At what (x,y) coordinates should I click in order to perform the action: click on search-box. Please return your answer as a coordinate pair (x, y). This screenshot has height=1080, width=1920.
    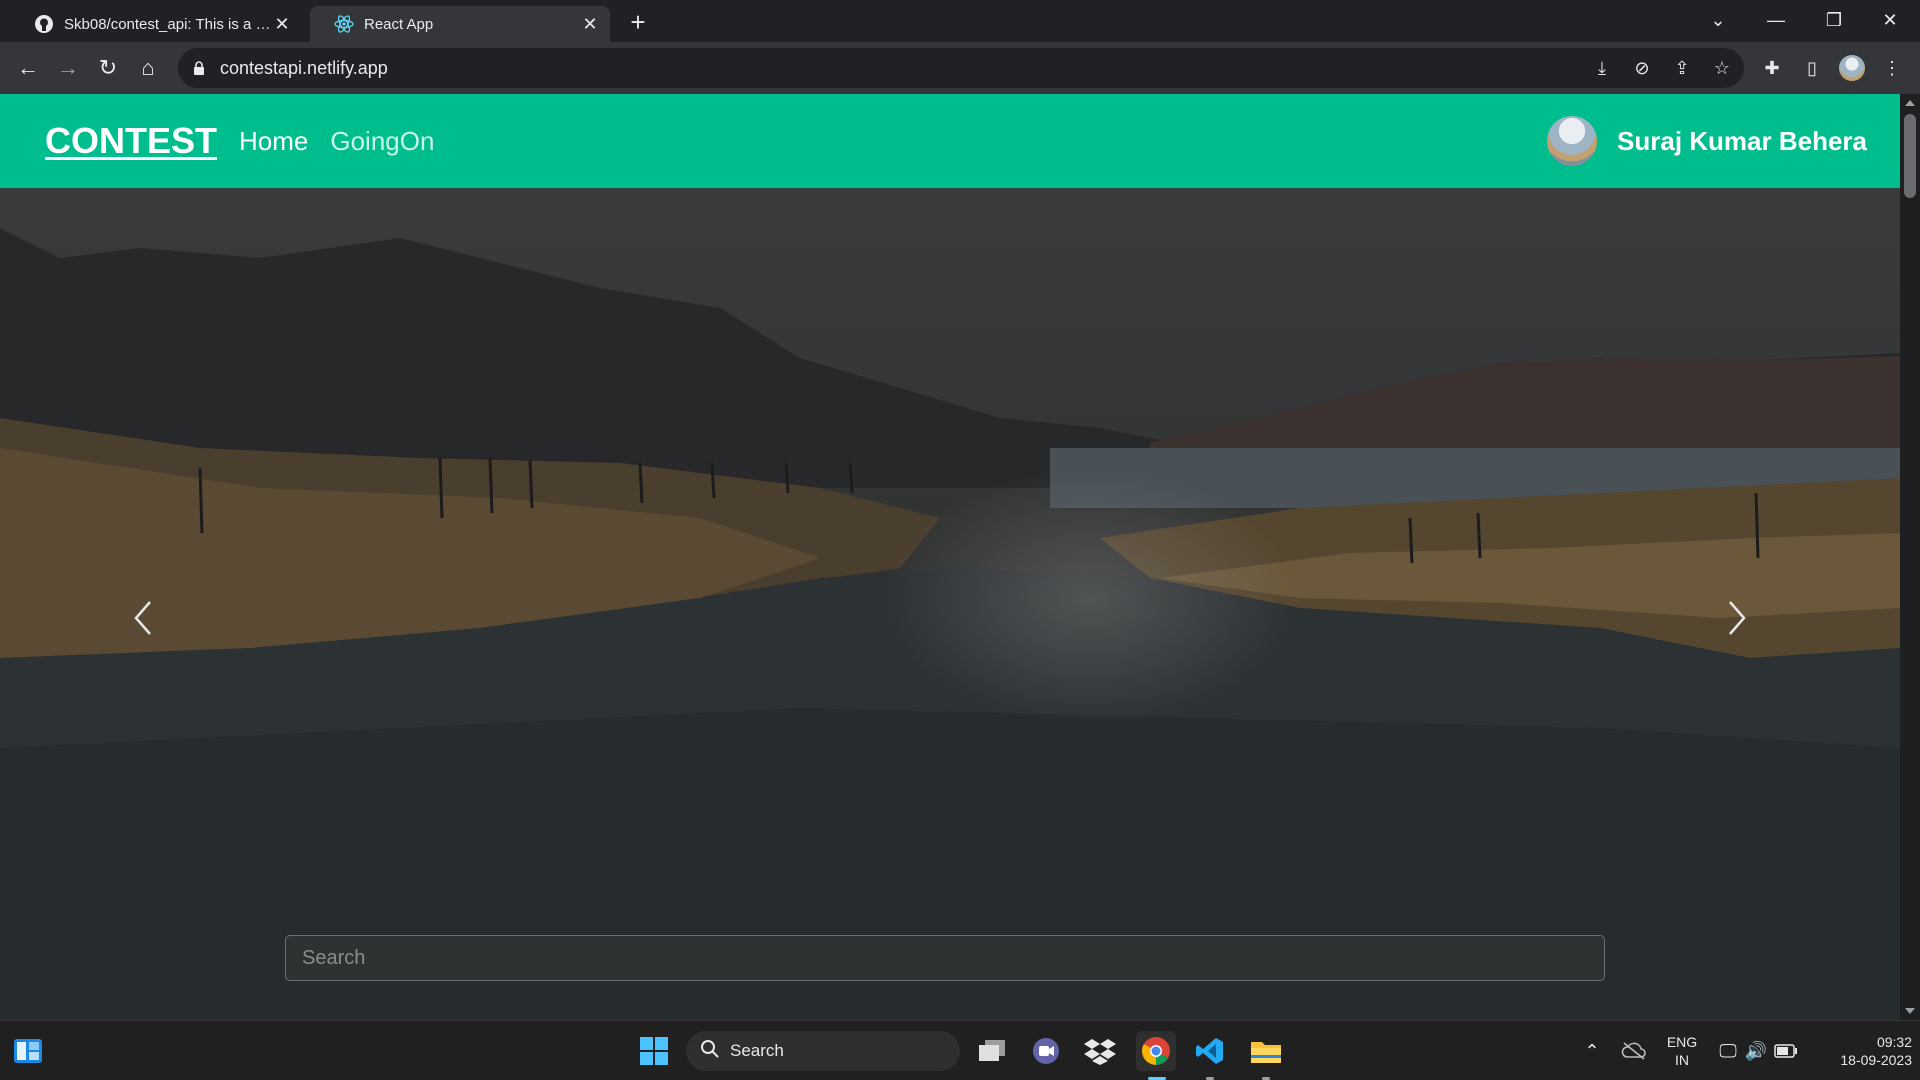
    Looking at the image, I should click on (945, 958).